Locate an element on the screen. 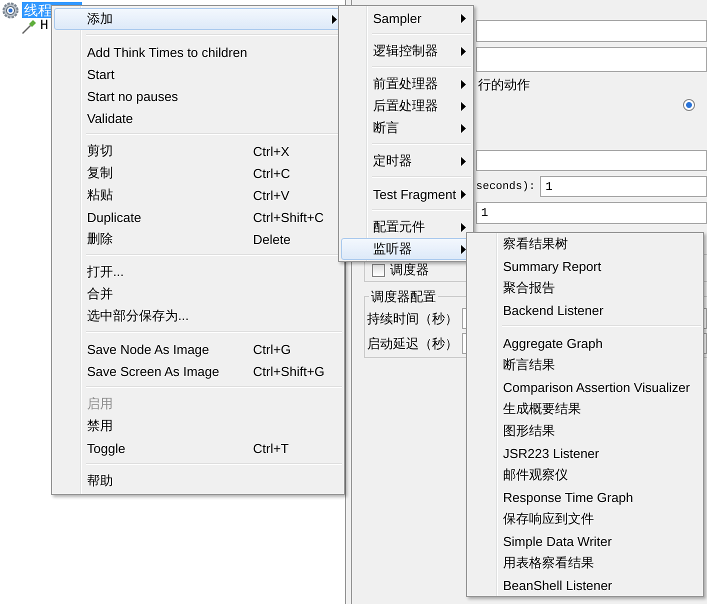 The image size is (707, 604). menu-item: 邮件观察仪 is located at coordinates (585, 475).